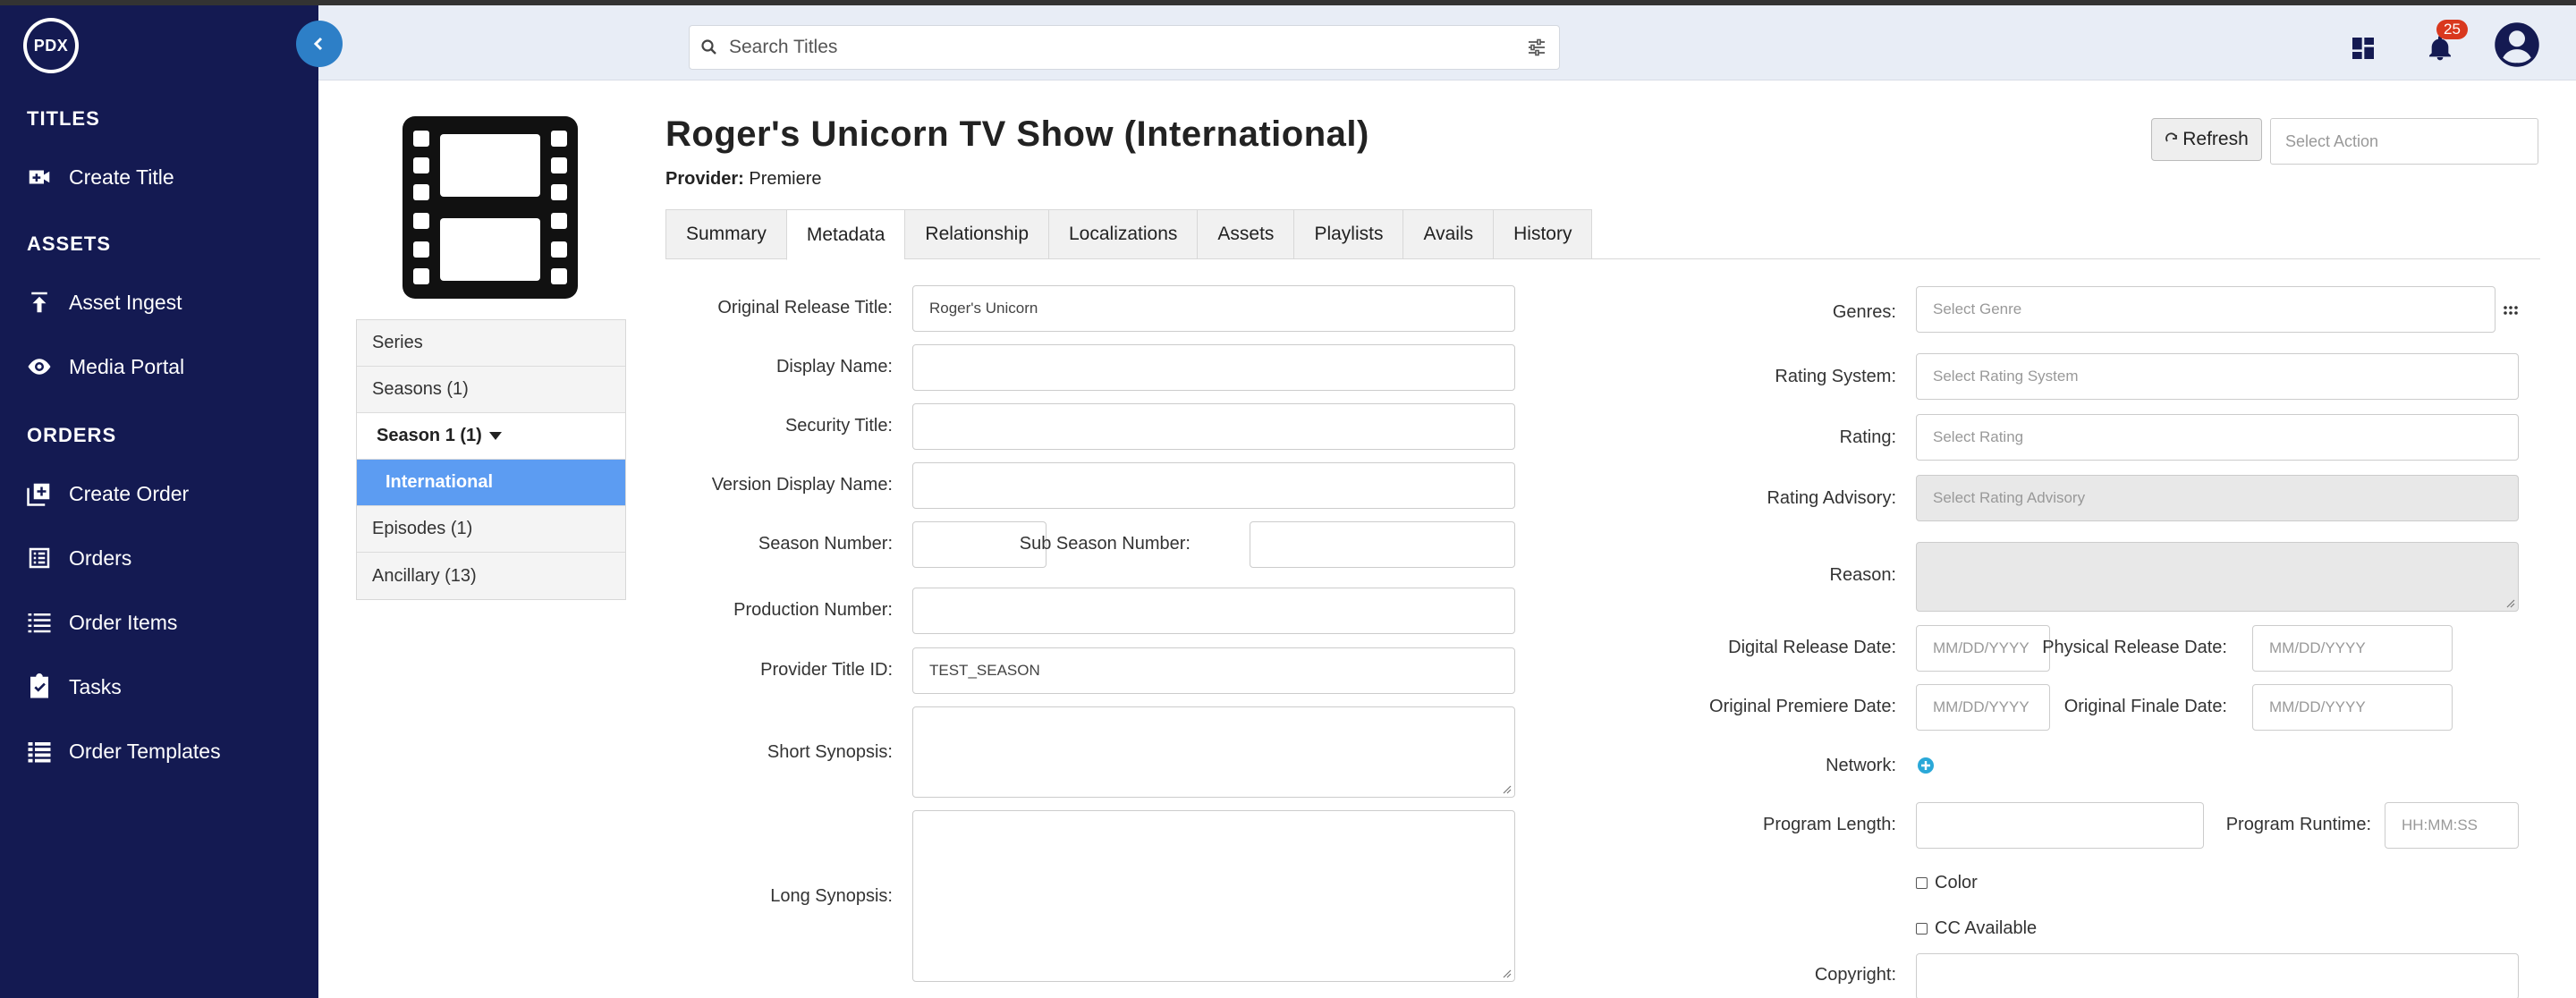 The height and width of the screenshot is (998, 2576). I want to click on sidebar-item-order-items: Order Items, so click(101, 622).